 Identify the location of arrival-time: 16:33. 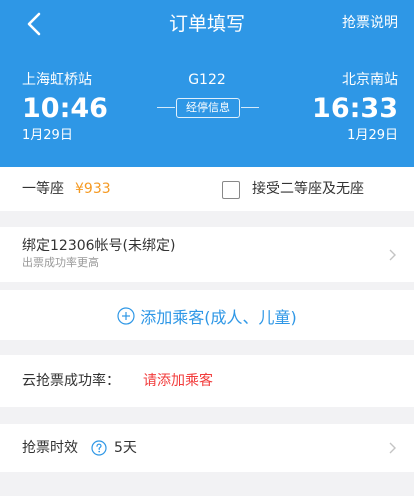
(355, 108).